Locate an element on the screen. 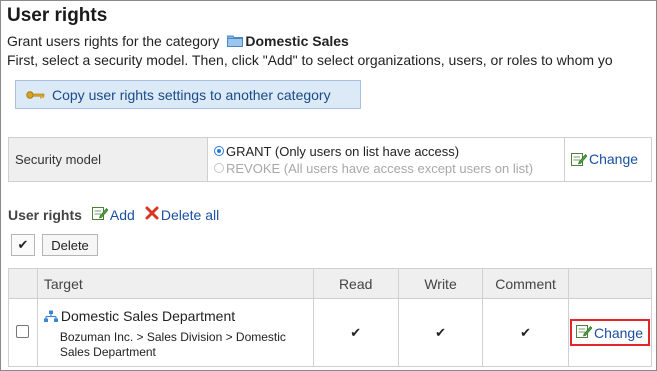 The height and width of the screenshot is (371, 657). security-change-label: Change is located at coordinates (614, 158).